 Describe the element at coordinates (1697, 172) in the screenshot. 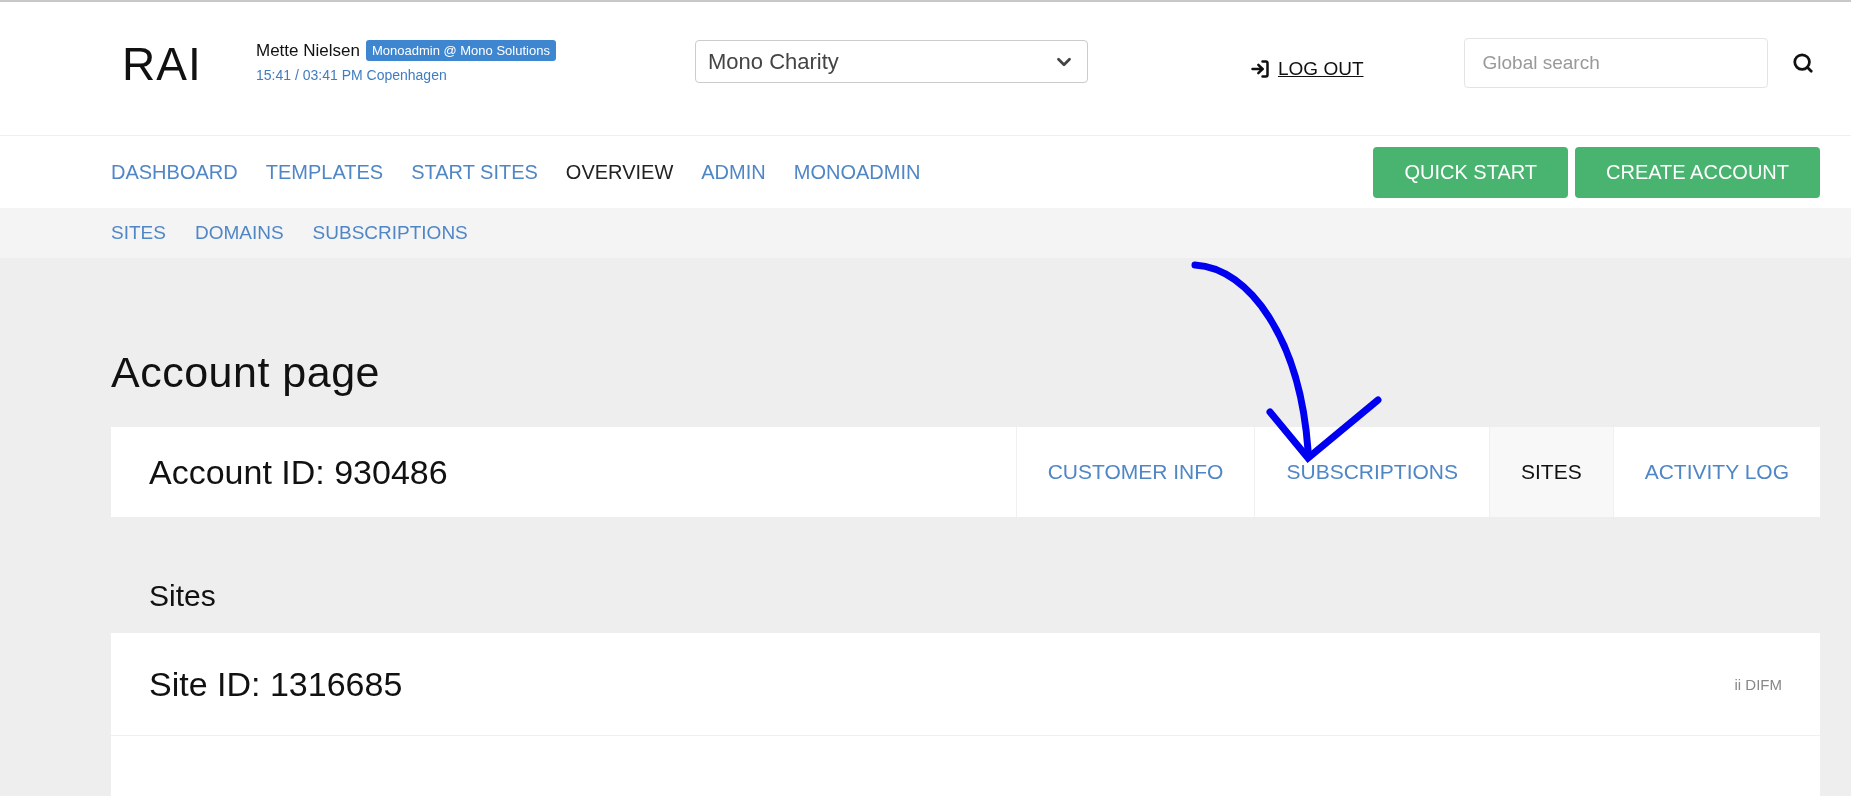

I see `create-account-button: CREATE ACCOUNT` at that location.